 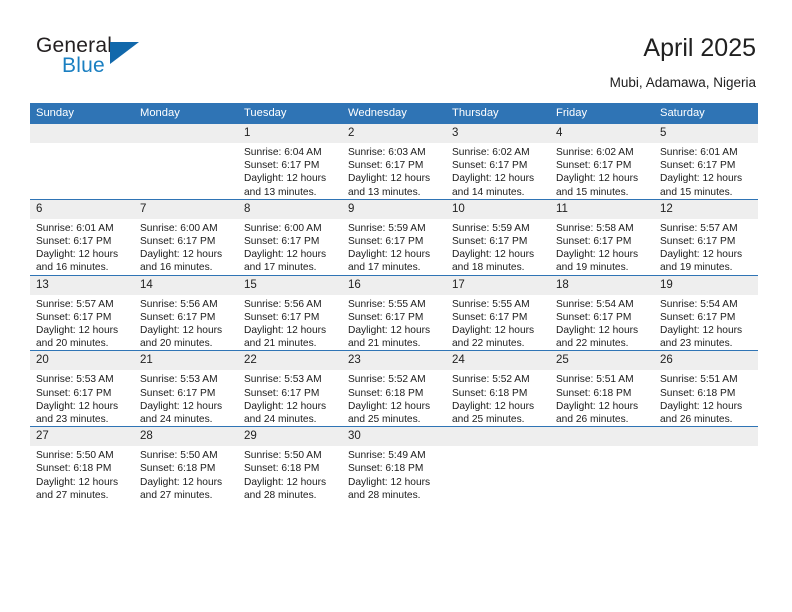 What do you see at coordinates (595, 380) in the screenshot?
I see `sunrise-text: Sunrise: 5:51 AM` at bounding box center [595, 380].